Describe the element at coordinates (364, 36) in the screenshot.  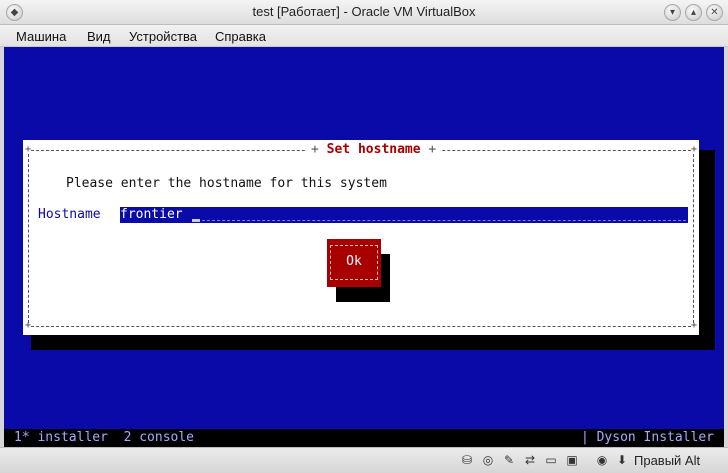
I see `menu-bar: Машина Вид Устройства Справка` at that location.